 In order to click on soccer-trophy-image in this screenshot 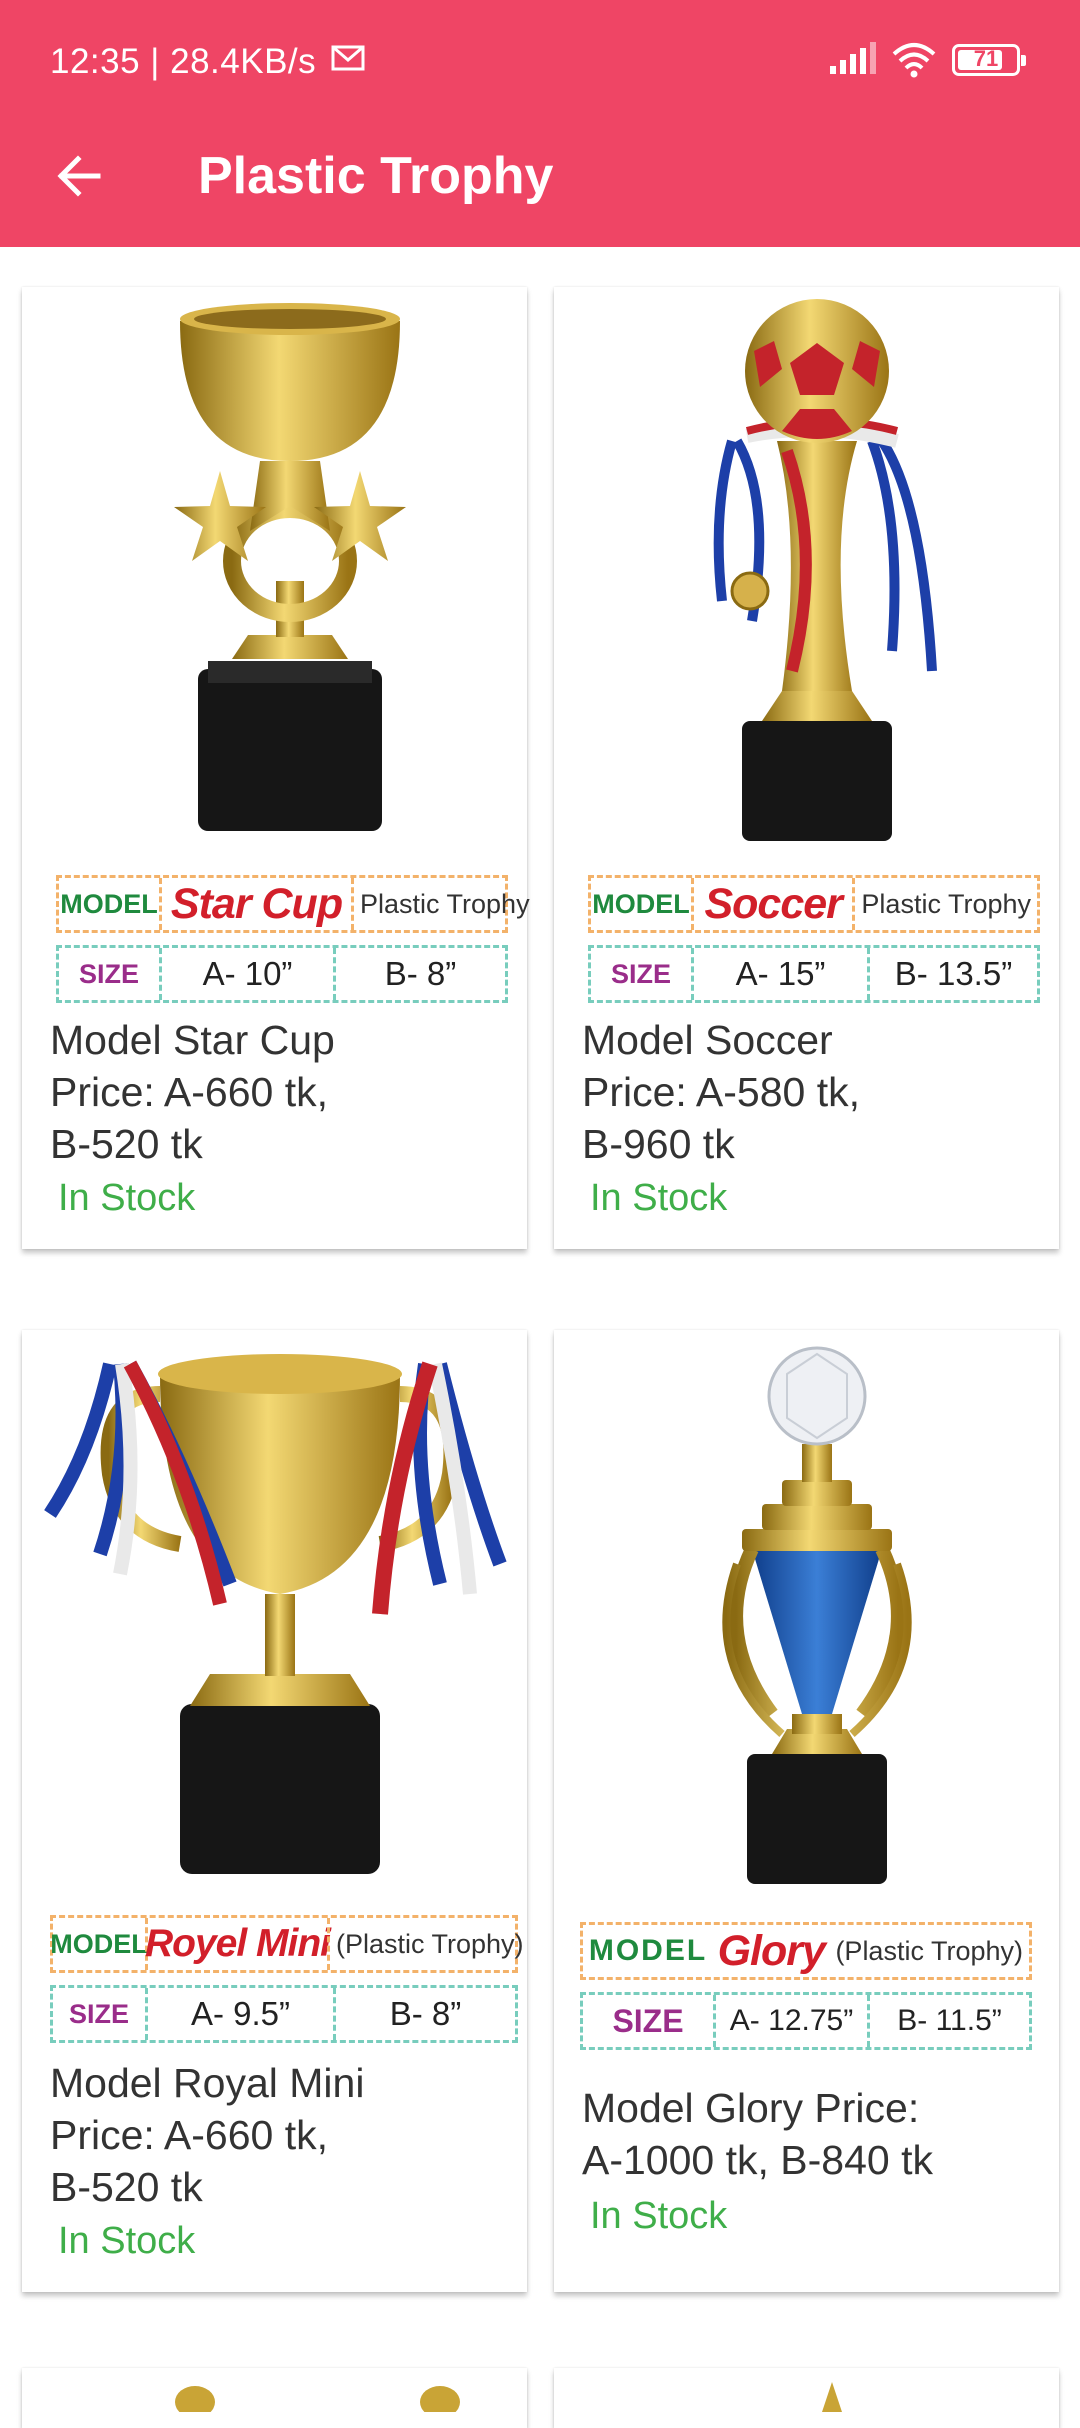, I will do `click(825, 570)`.